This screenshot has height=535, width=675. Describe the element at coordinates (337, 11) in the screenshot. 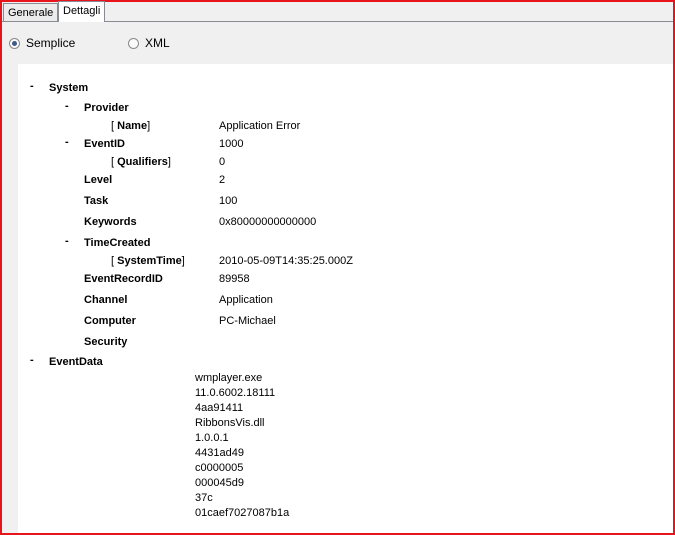

I see `tab-bar: Generale Dettagli` at that location.